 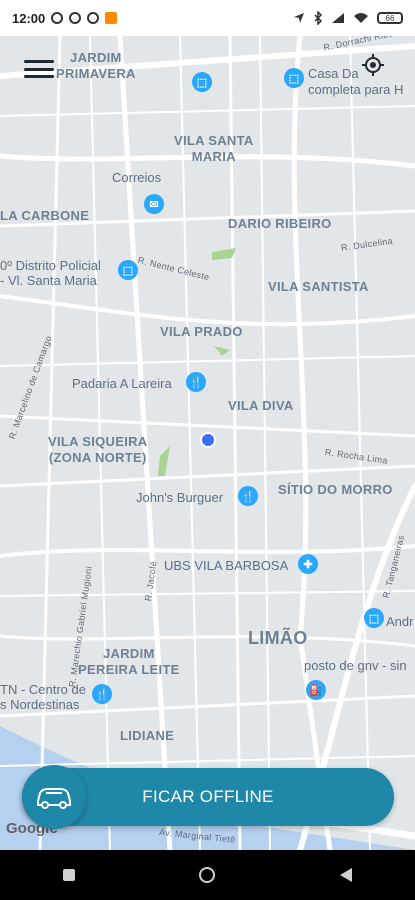 I want to click on poi-ctn-icon: 🍴, so click(x=102, y=694).